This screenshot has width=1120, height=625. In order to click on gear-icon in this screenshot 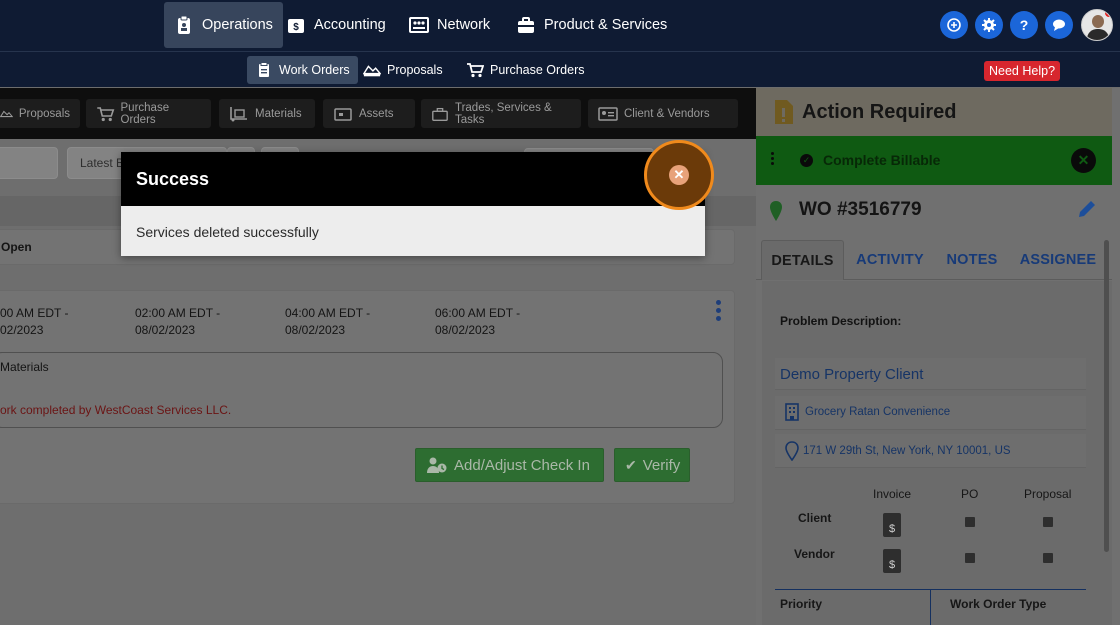, I will do `click(989, 25)`.